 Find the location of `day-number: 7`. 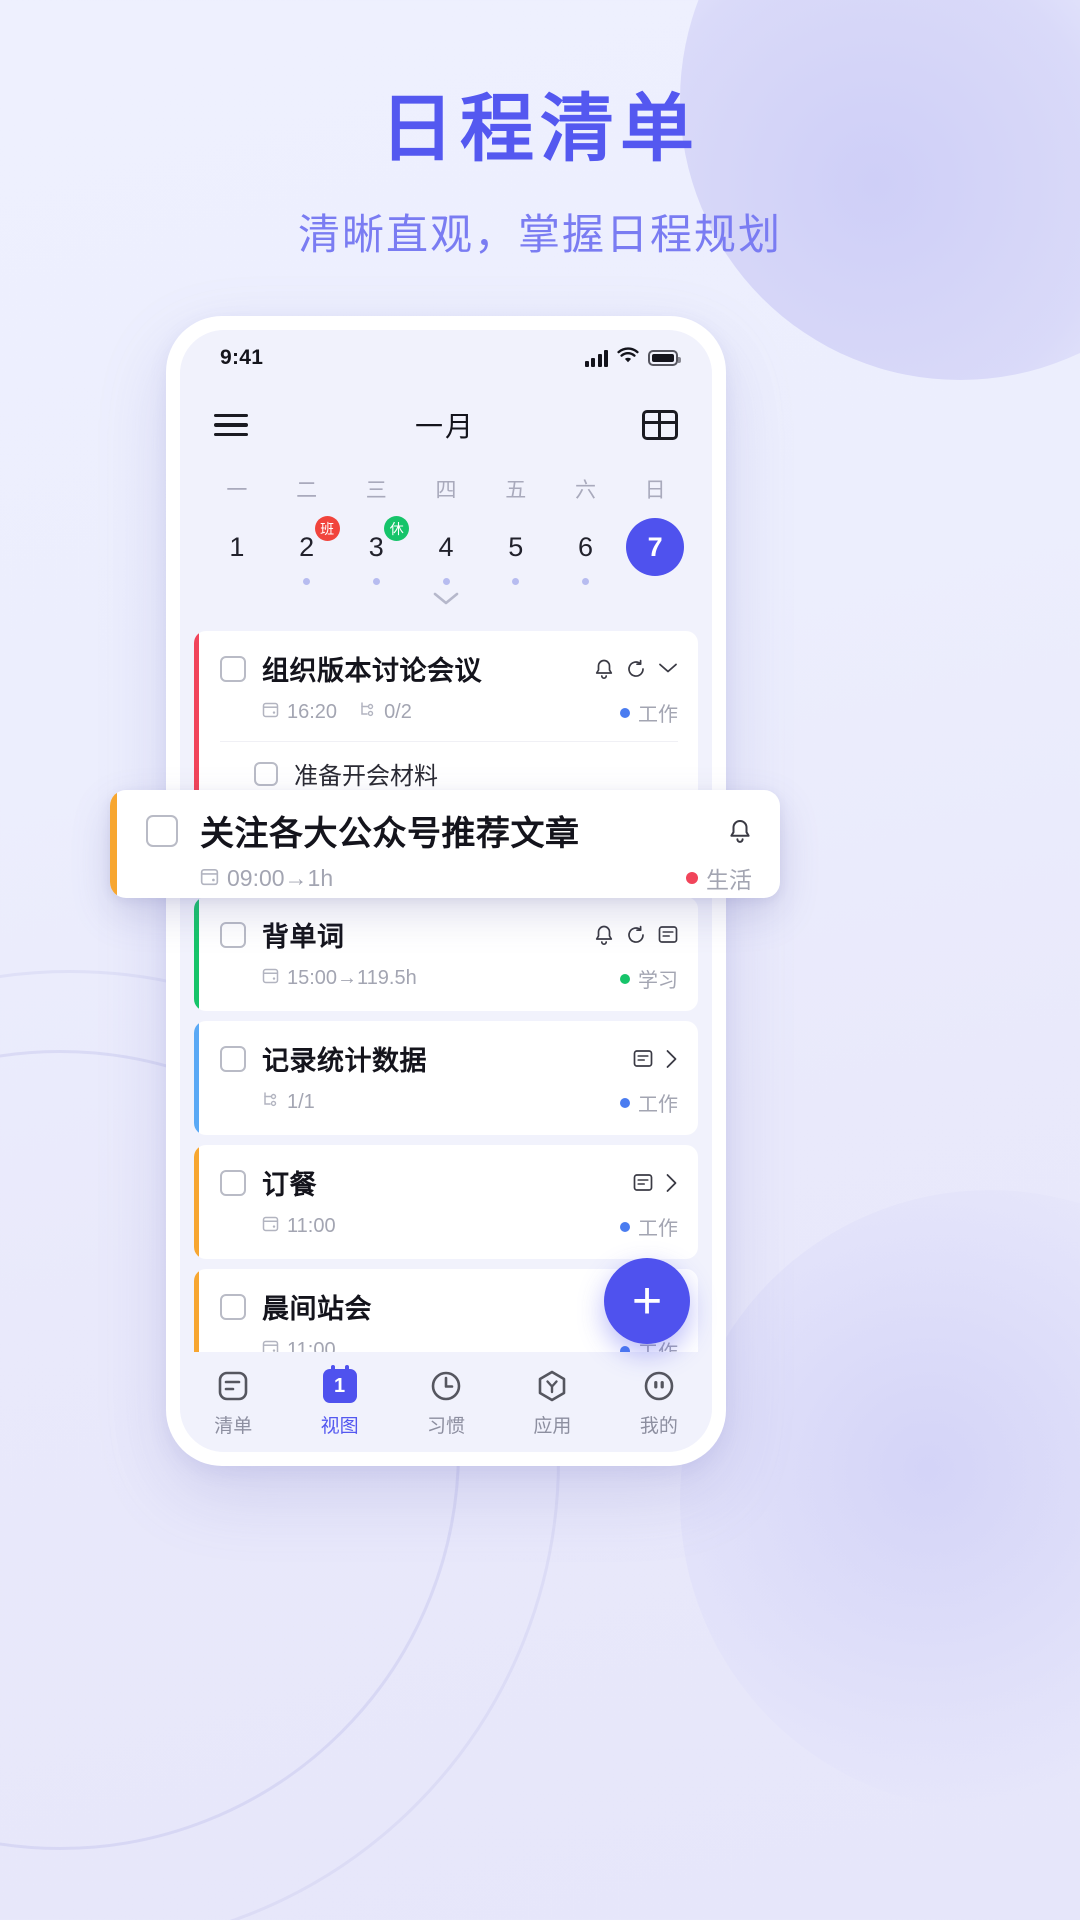

day-number: 7 is located at coordinates (655, 547).